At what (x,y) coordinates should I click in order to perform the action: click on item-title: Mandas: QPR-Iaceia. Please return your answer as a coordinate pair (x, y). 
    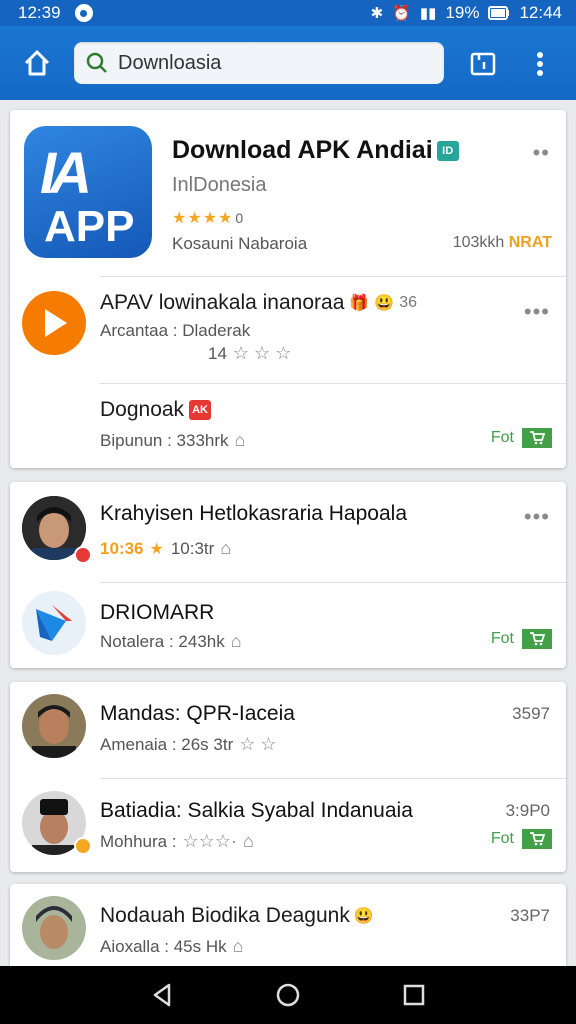
    Looking at the image, I should click on (197, 713).